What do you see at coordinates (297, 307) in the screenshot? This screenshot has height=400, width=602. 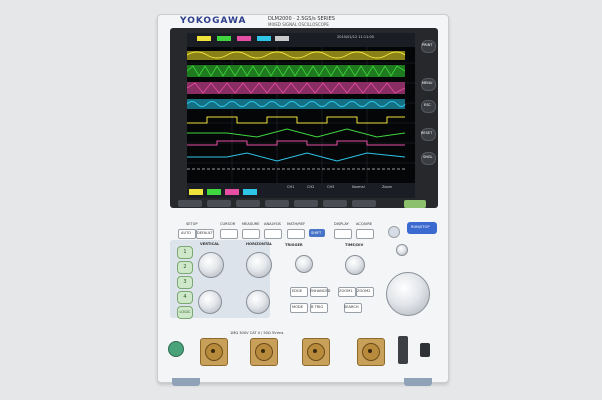 I see `mode-label: MODE` at bounding box center [297, 307].